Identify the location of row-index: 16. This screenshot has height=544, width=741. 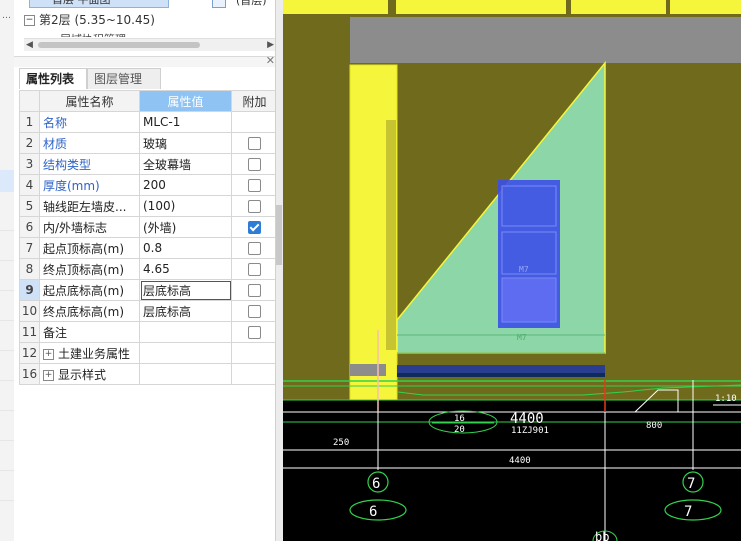
(29, 374).